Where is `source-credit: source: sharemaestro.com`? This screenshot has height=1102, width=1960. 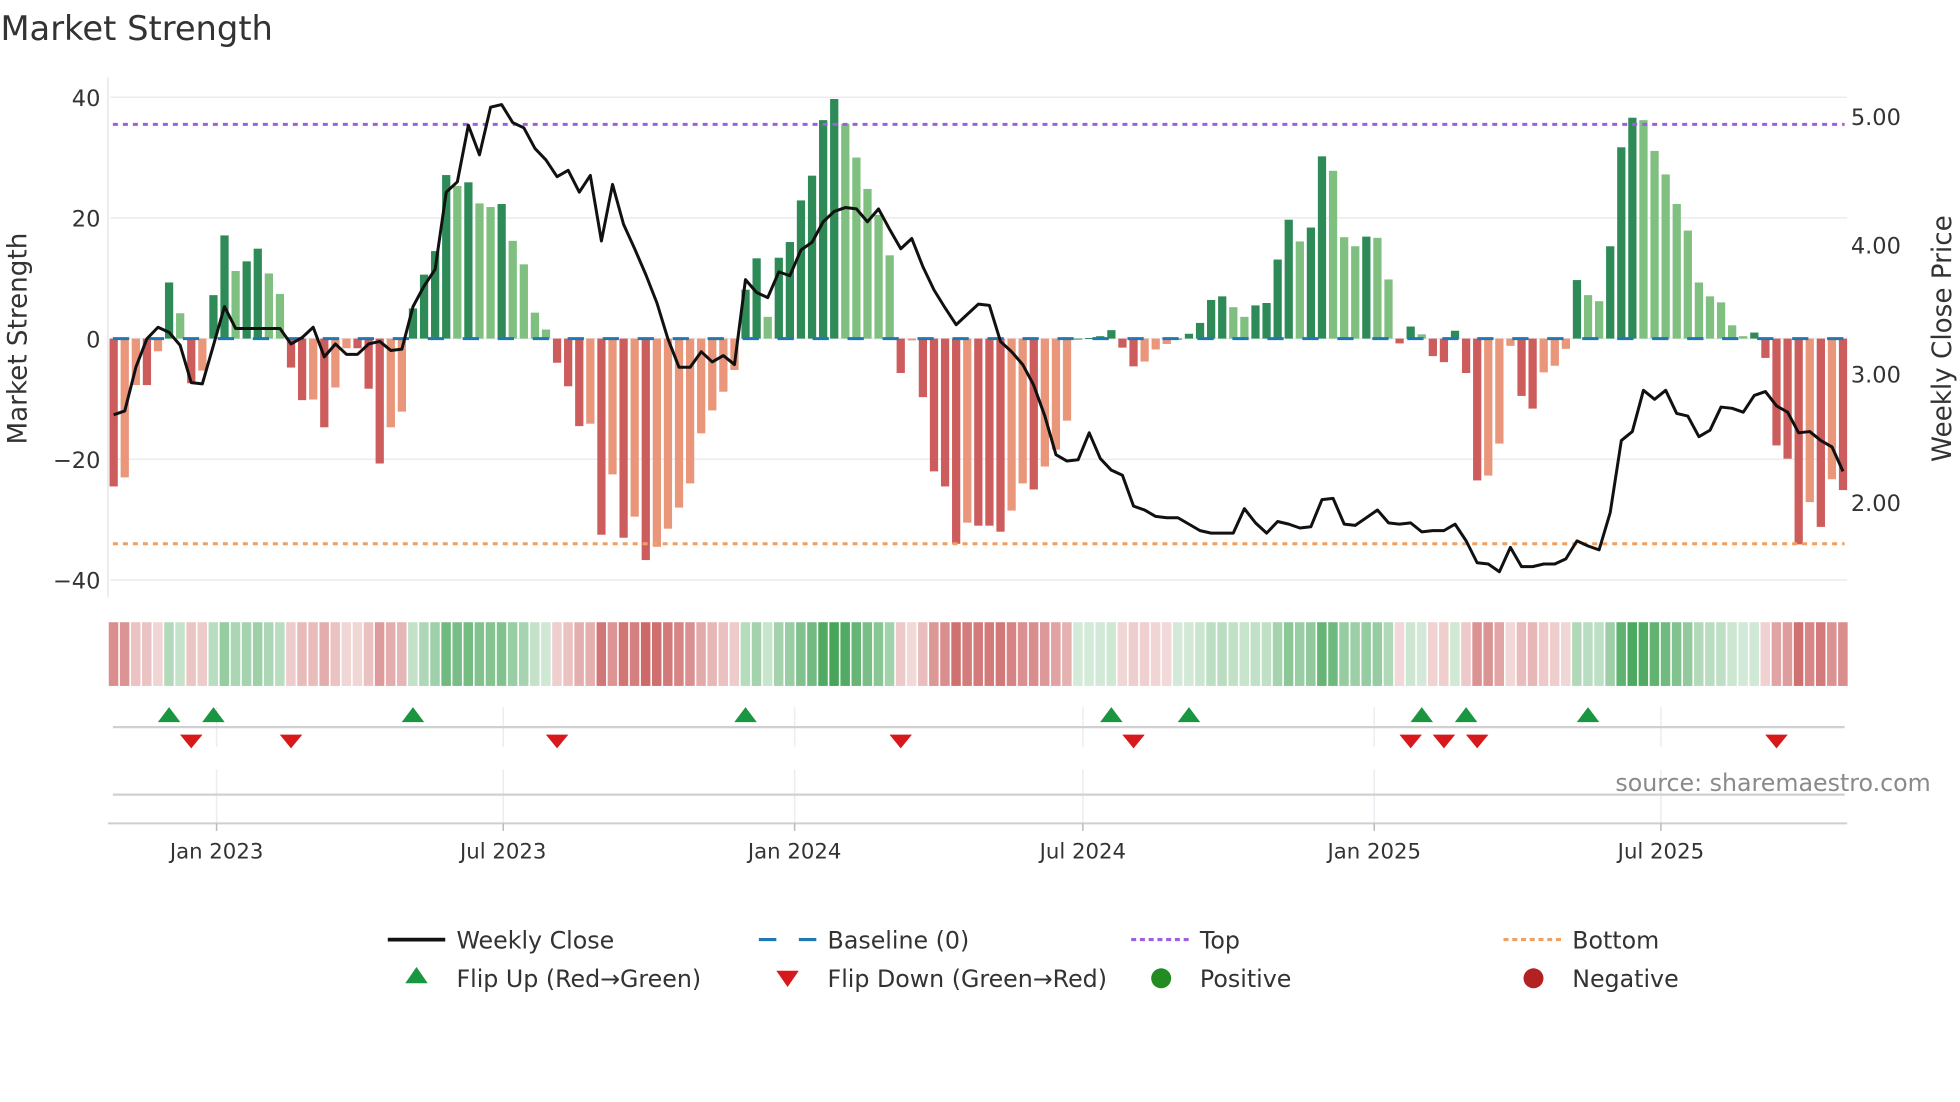 source-credit: source: sharemaestro.com is located at coordinates (1772, 783).